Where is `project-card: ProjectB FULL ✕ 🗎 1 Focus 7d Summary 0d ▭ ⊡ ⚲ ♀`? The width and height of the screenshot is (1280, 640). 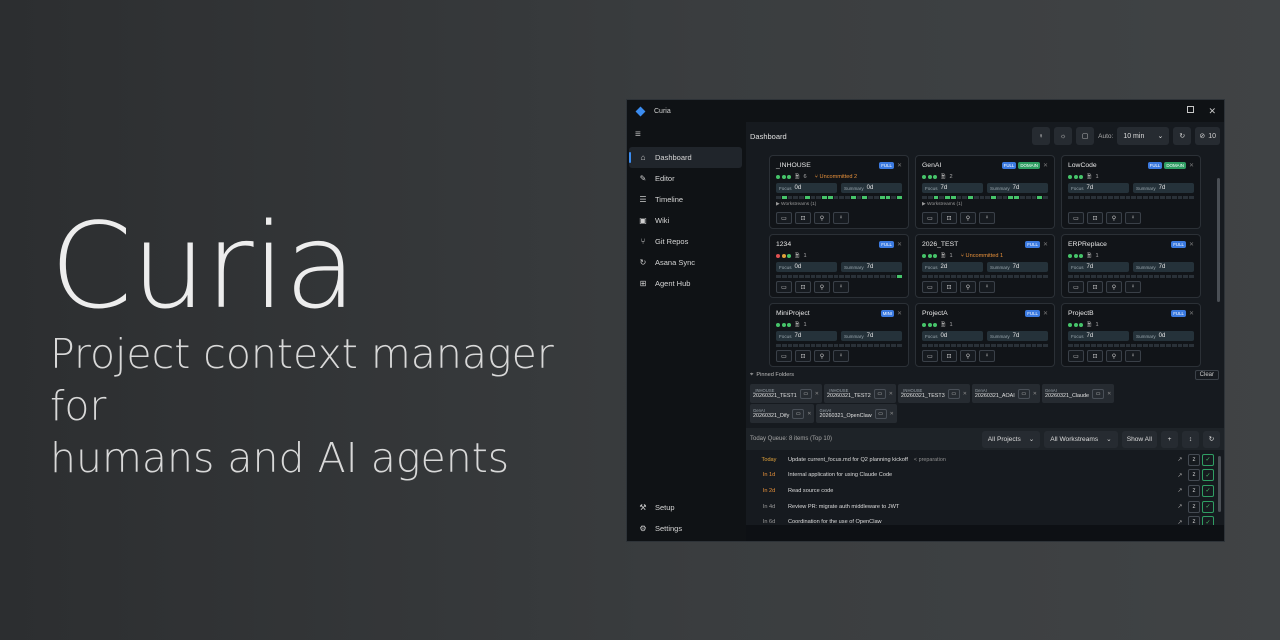
project-card: ProjectB FULL ✕ 🗎 1 Focus 7d Summary 0d ▭ ⊡ ⚲ ♀ is located at coordinates (1131, 335).